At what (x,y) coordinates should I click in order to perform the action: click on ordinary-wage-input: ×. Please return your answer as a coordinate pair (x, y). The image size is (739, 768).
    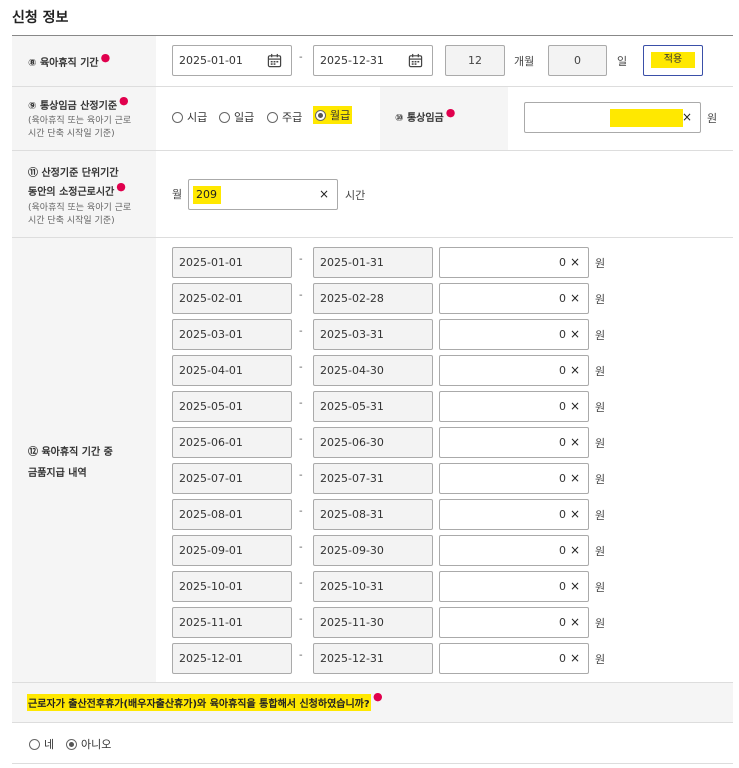
    Looking at the image, I should click on (612, 117).